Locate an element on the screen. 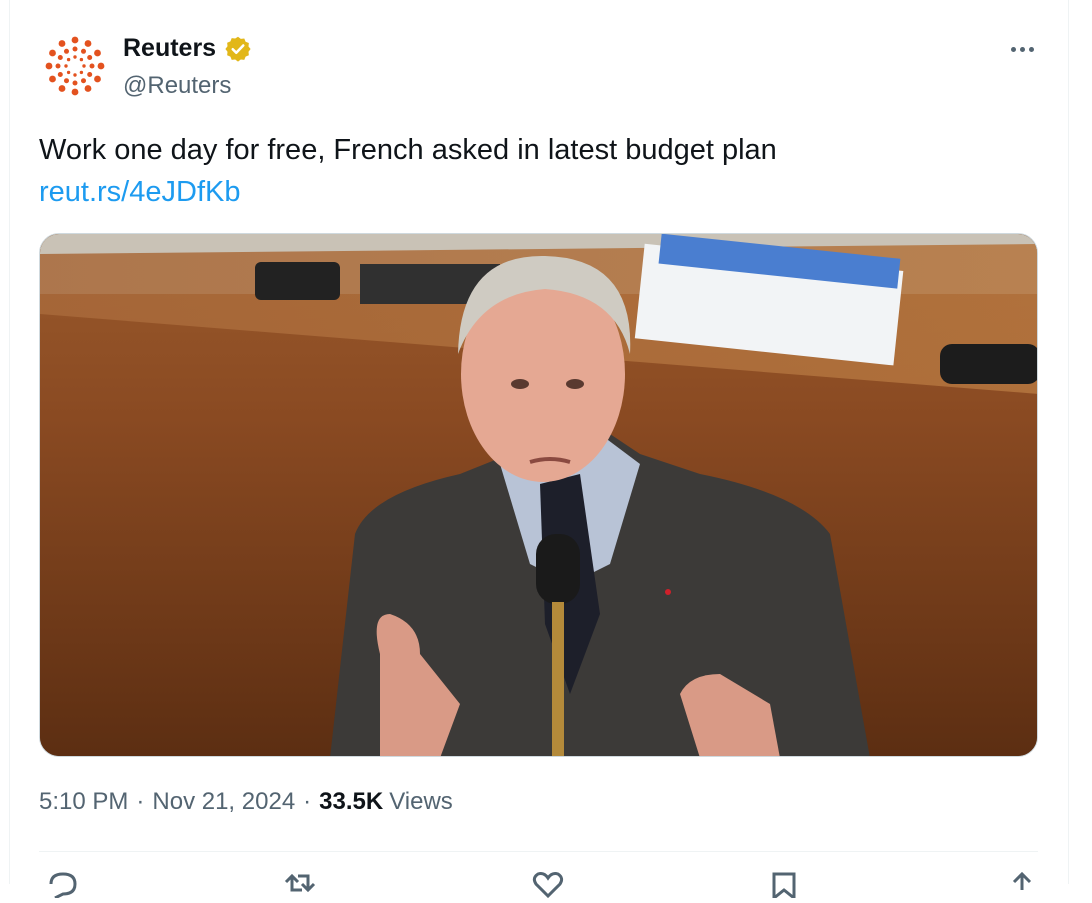 The image size is (1092, 903). tweet-link: reut.rs/4eJDfKb is located at coordinates (139, 192).